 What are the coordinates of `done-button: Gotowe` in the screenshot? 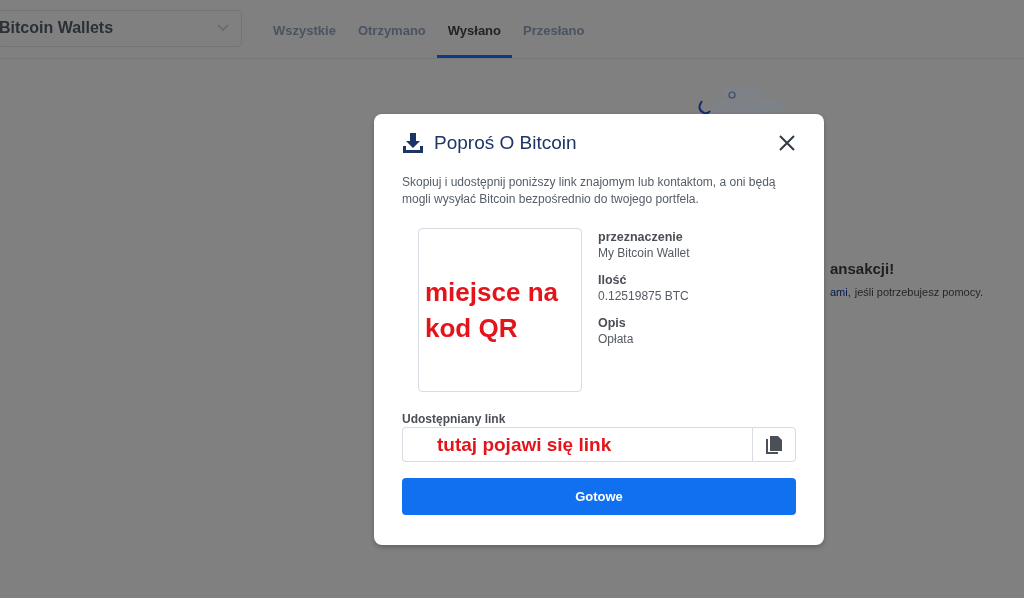 It's located at (599, 496).